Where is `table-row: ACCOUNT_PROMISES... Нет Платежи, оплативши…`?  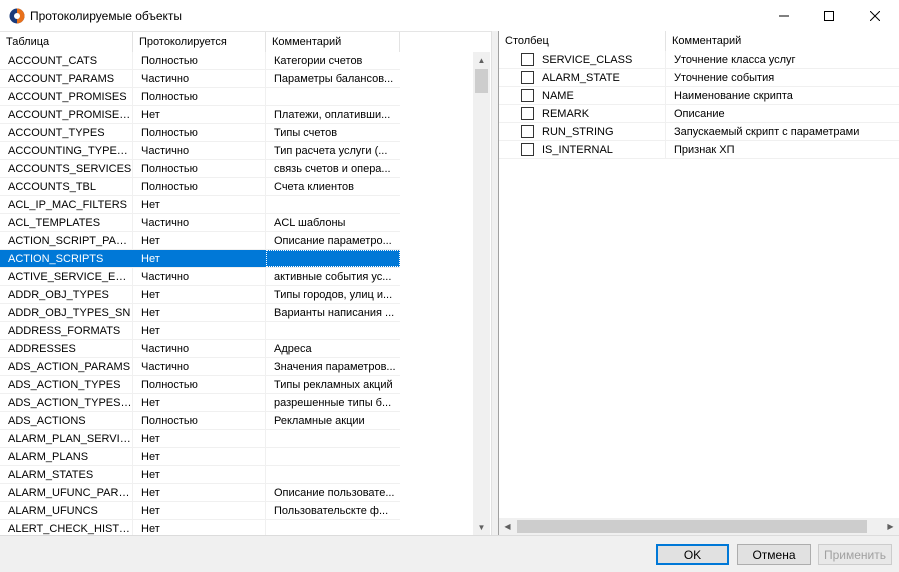 table-row: ACCOUNT_PROMISES... Нет Платежи, оплативши… is located at coordinates (200, 115).